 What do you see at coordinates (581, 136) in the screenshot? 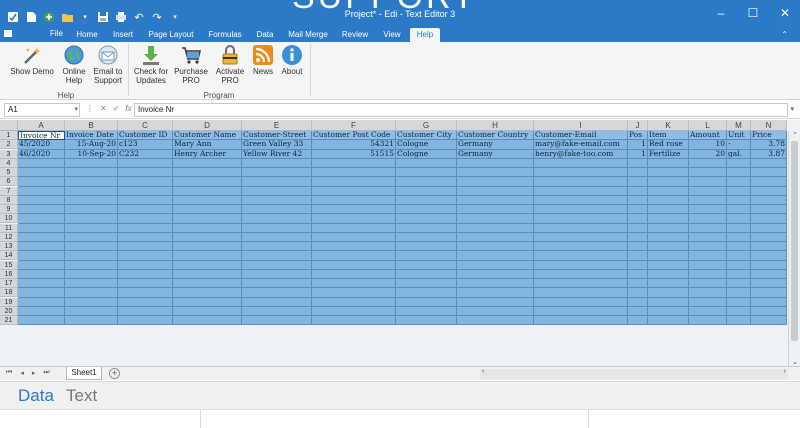
I see `header-cell: Customer-Email` at bounding box center [581, 136].